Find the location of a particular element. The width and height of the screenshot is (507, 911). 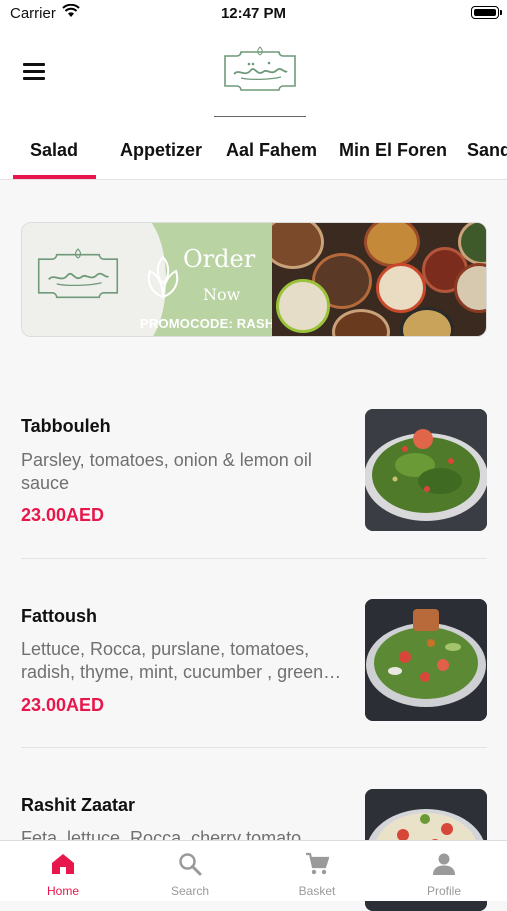

tab-home: Home is located at coordinates (63, 871).